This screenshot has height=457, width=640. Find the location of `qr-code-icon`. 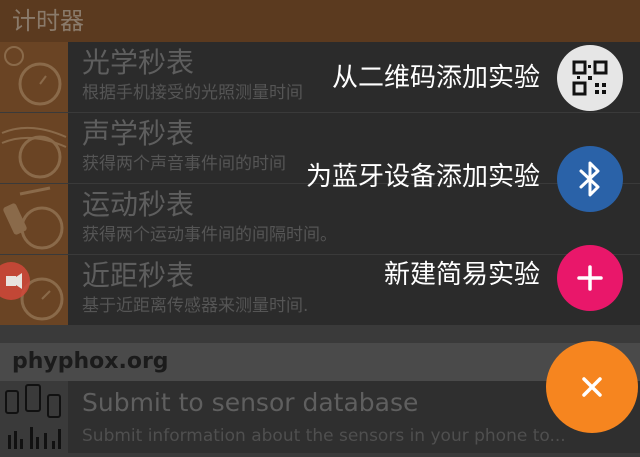

qr-code-icon is located at coordinates (590, 78).